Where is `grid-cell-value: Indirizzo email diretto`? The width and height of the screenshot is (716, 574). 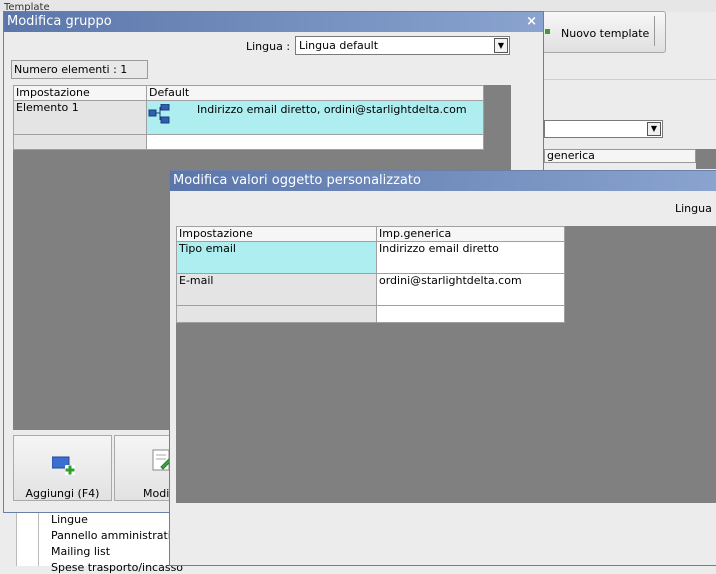 grid-cell-value: Indirizzo email diretto is located at coordinates (470, 257).